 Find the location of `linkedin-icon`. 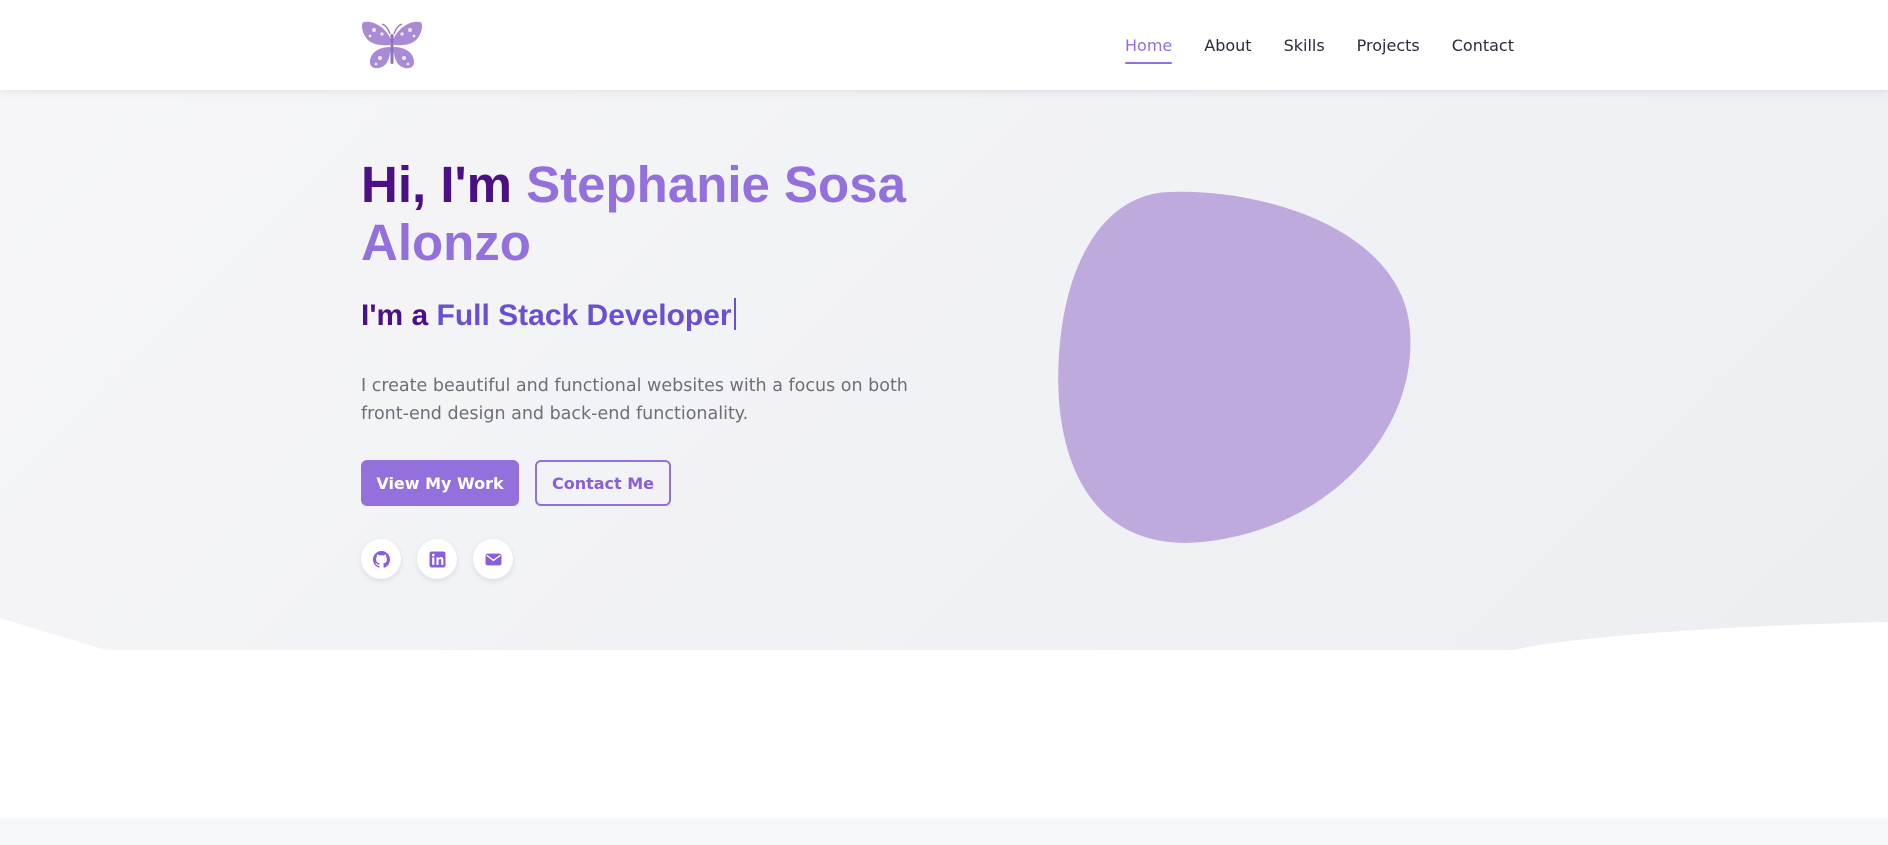

linkedin-icon is located at coordinates (437, 559).